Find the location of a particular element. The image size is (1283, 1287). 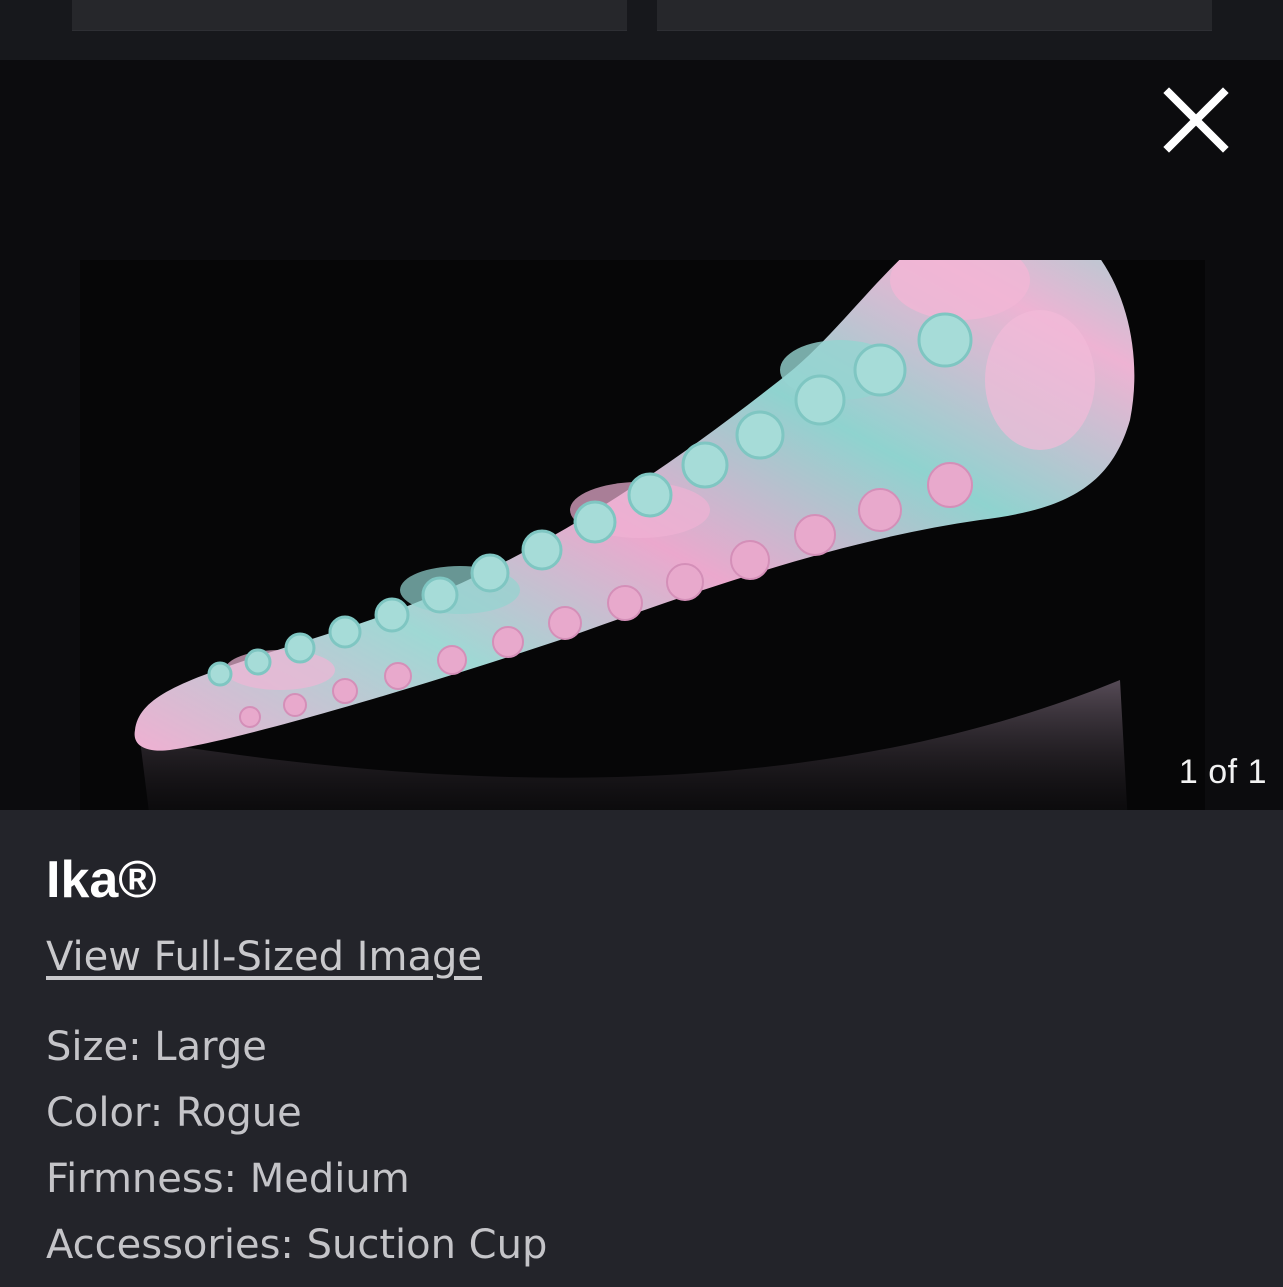

attribute-firmness: Firmness: Medium is located at coordinates (228, 1179).